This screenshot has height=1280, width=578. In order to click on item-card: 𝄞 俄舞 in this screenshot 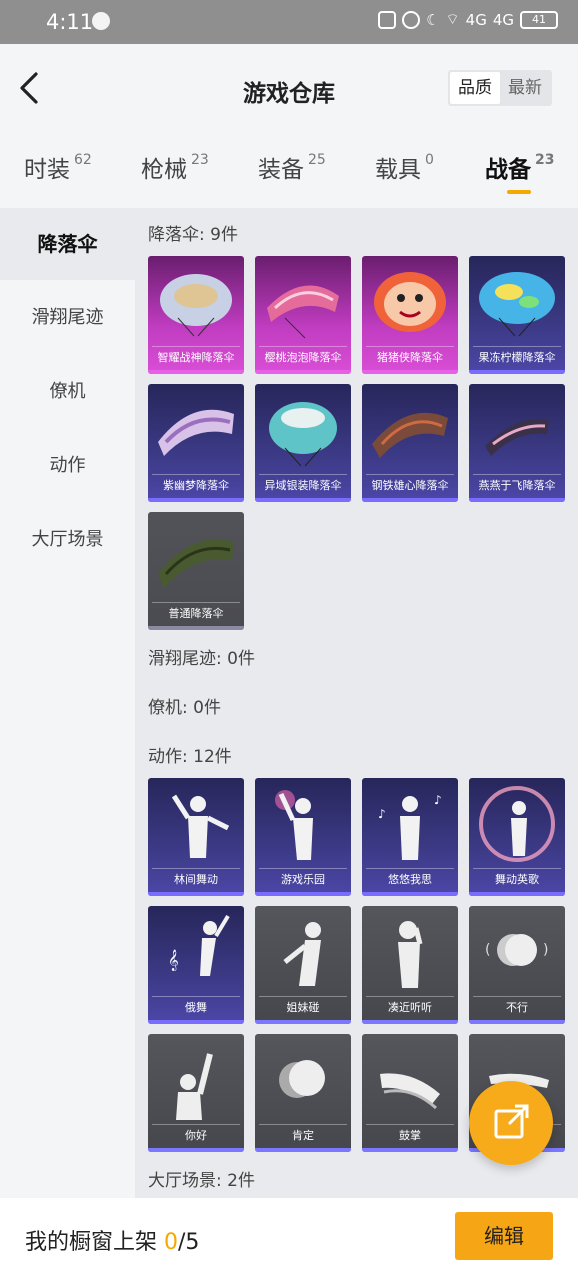, I will do `click(196, 965)`.